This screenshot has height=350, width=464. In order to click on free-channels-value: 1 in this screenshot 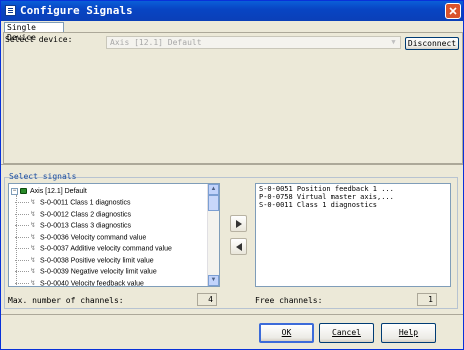, I will do `click(427, 299)`.